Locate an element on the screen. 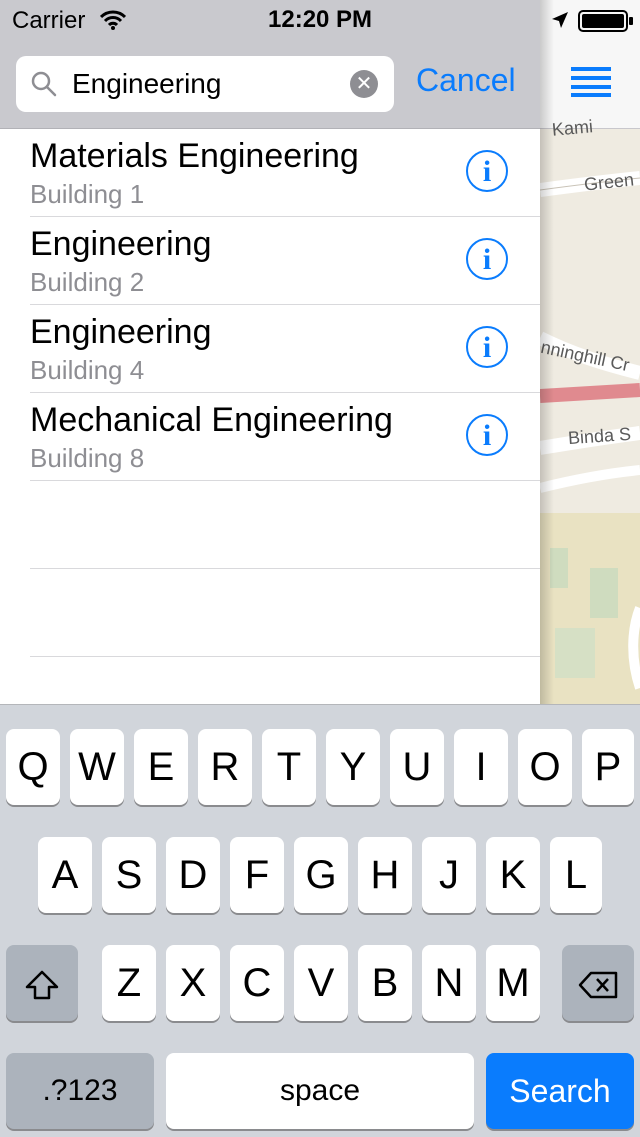  space-key: space is located at coordinates (320, 1091).